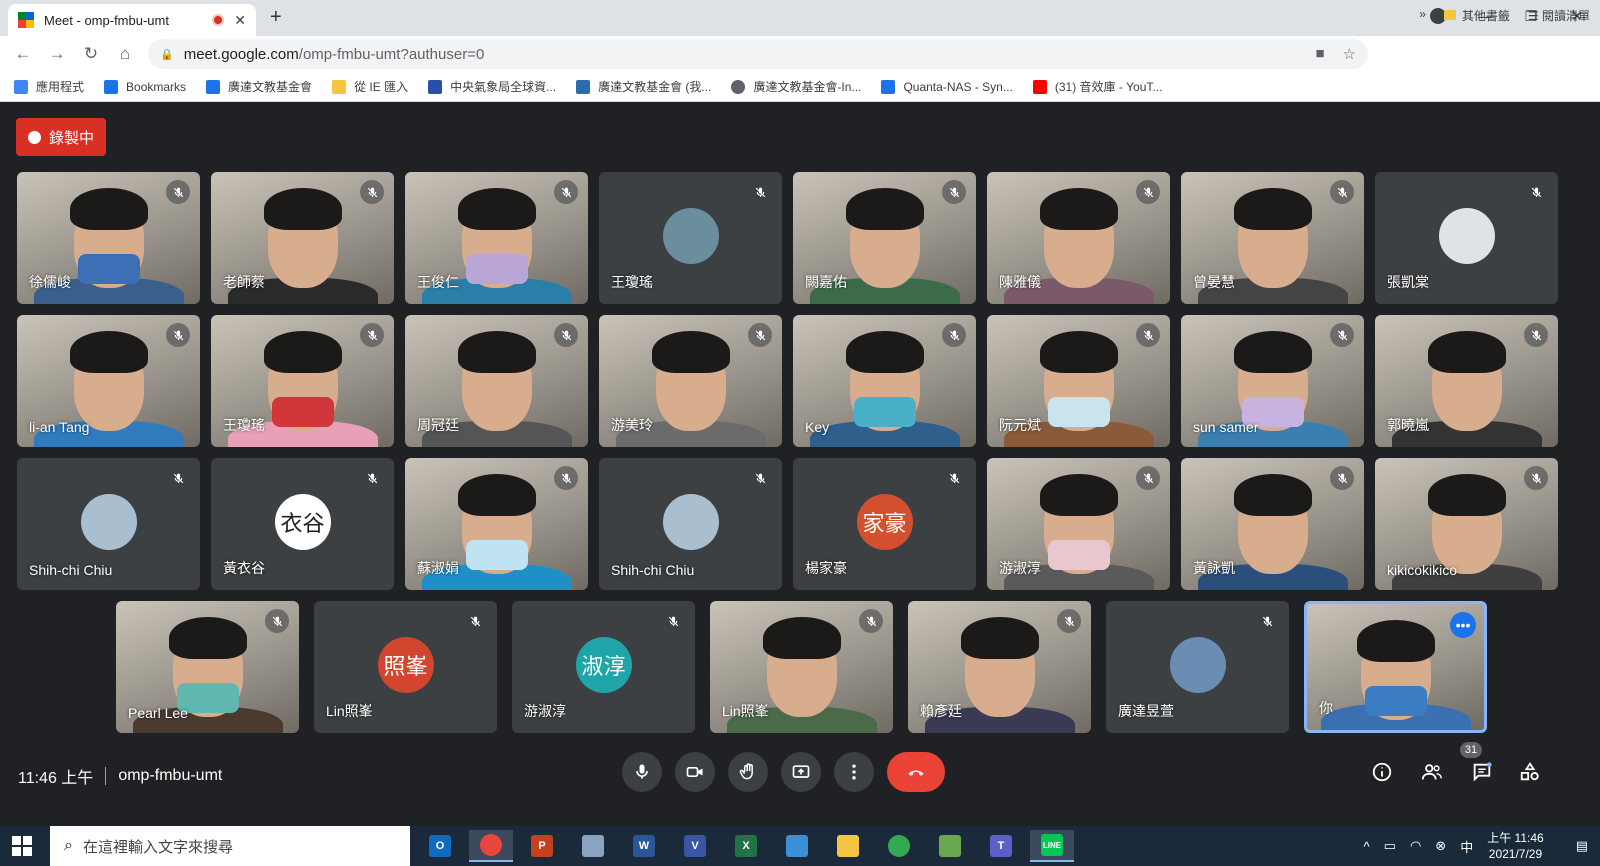  What do you see at coordinates (1078, 381) in the screenshot?
I see `participant-tile: 阮元斌` at bounding box center [1078, 381].